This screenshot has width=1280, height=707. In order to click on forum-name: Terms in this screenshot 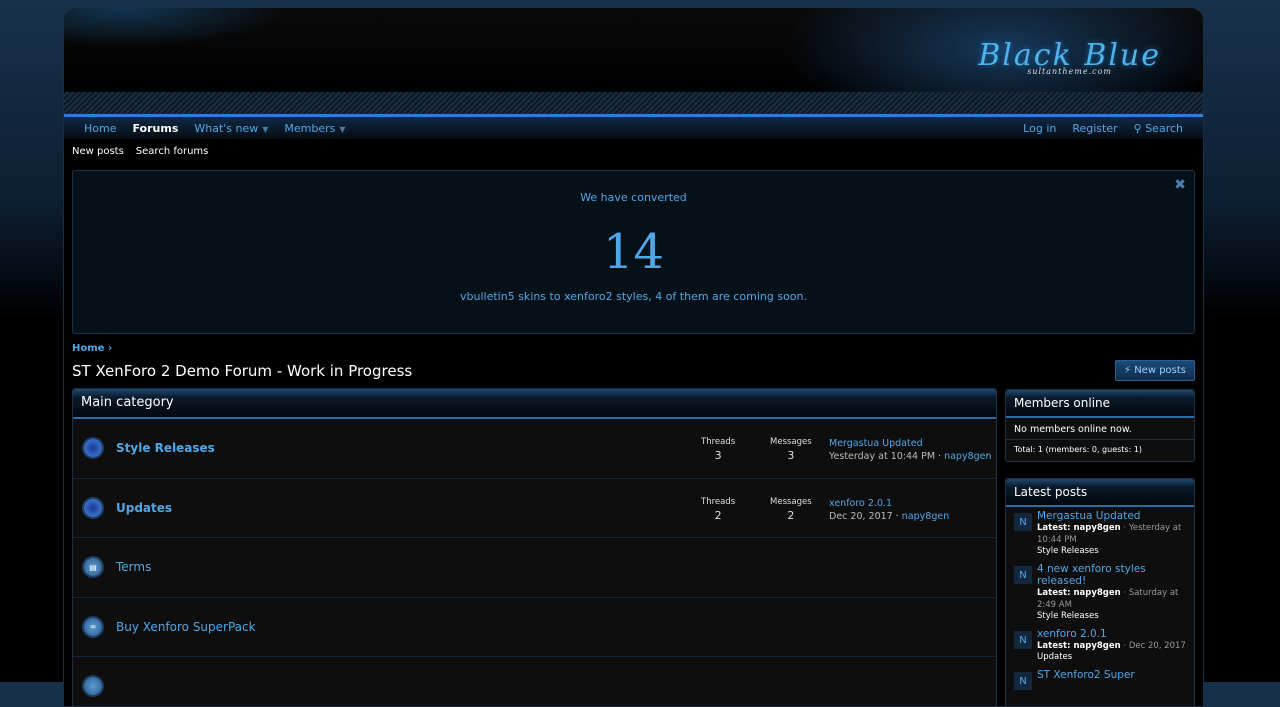, I will do `click(133, 567)`.